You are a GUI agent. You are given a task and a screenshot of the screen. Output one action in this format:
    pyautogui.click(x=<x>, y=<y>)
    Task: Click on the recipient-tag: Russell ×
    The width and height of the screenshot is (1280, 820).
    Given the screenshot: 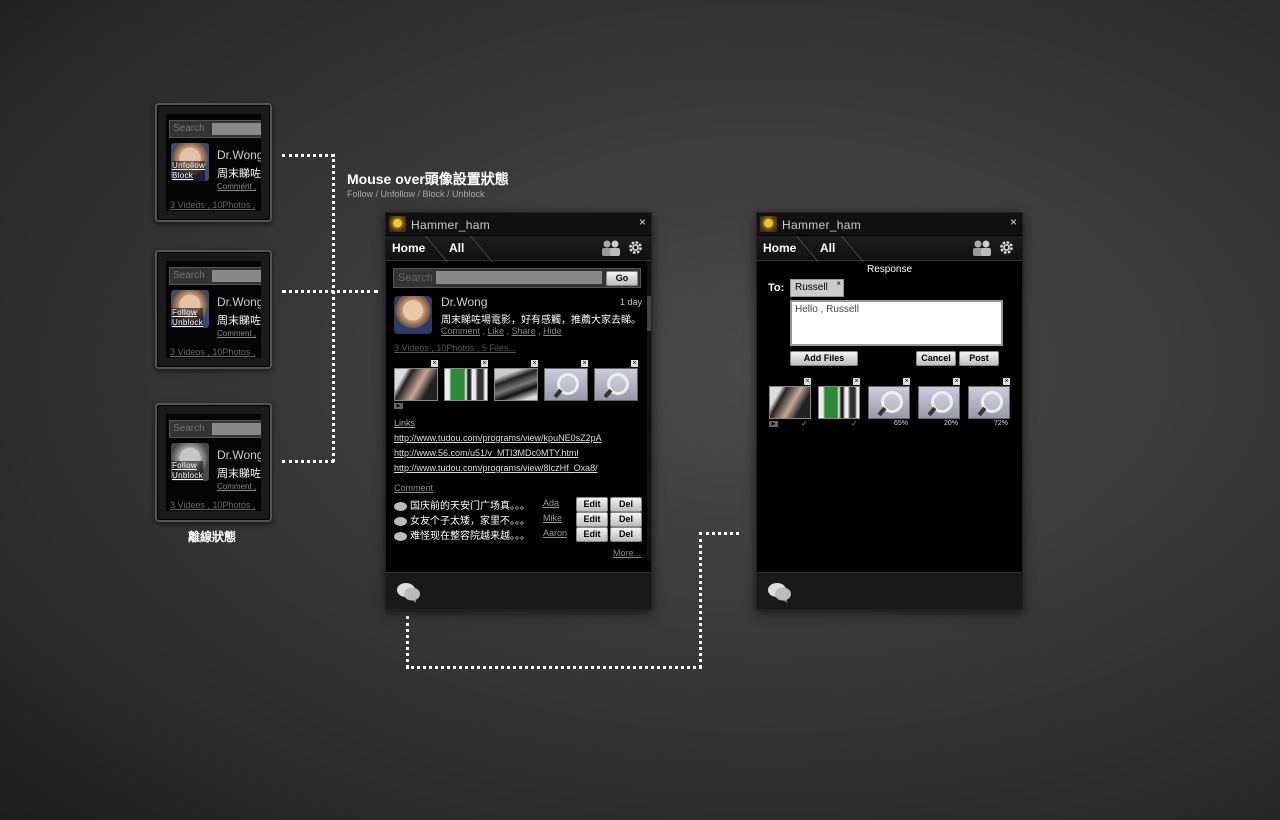 What is the action you would take?
    pyautogui.click(x=817, y=288)
    